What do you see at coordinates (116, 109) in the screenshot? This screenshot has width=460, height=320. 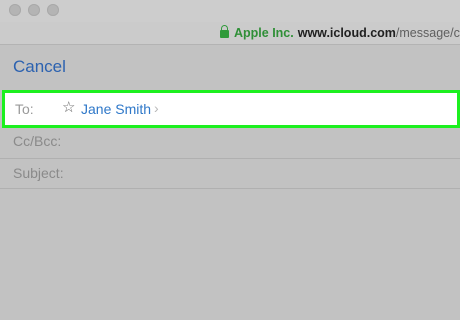 I see `recipient-token: Jane Smith` at bounding box center [116, 109].